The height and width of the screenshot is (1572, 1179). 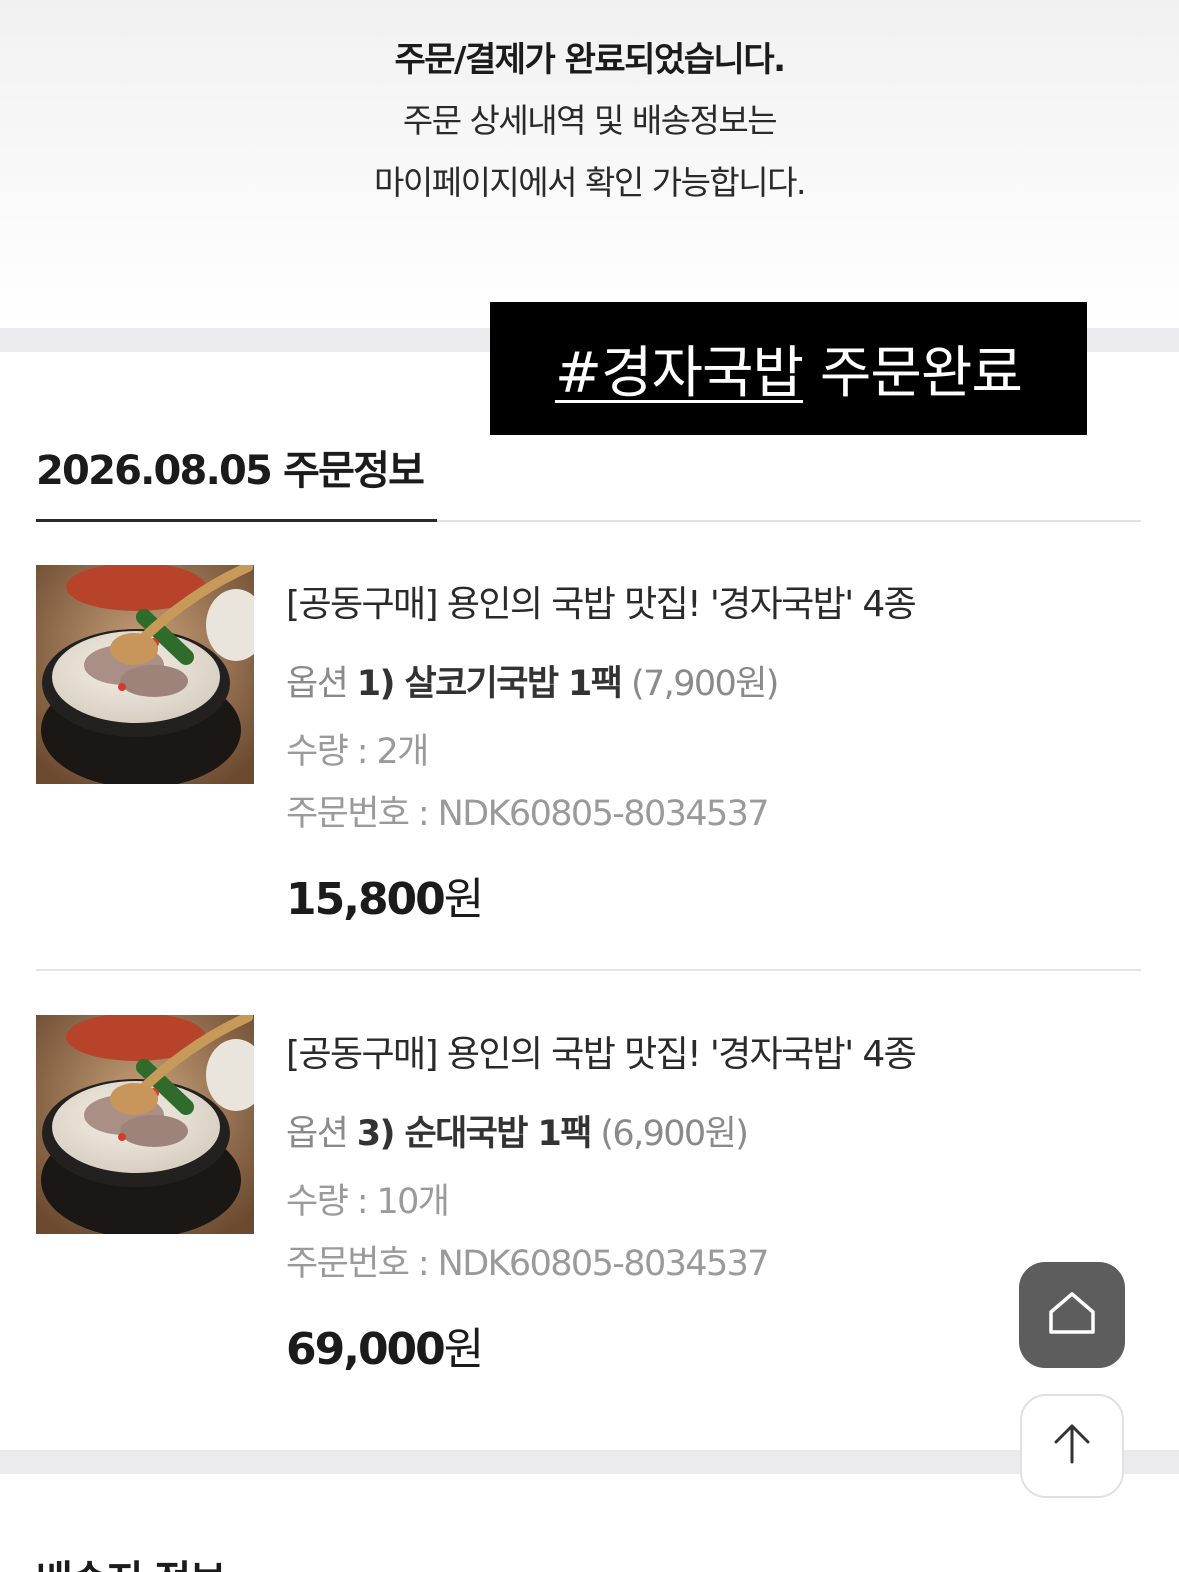 I want to click on option-name: 1) 살코기국밥 1팩, so click(x=489, y=684).